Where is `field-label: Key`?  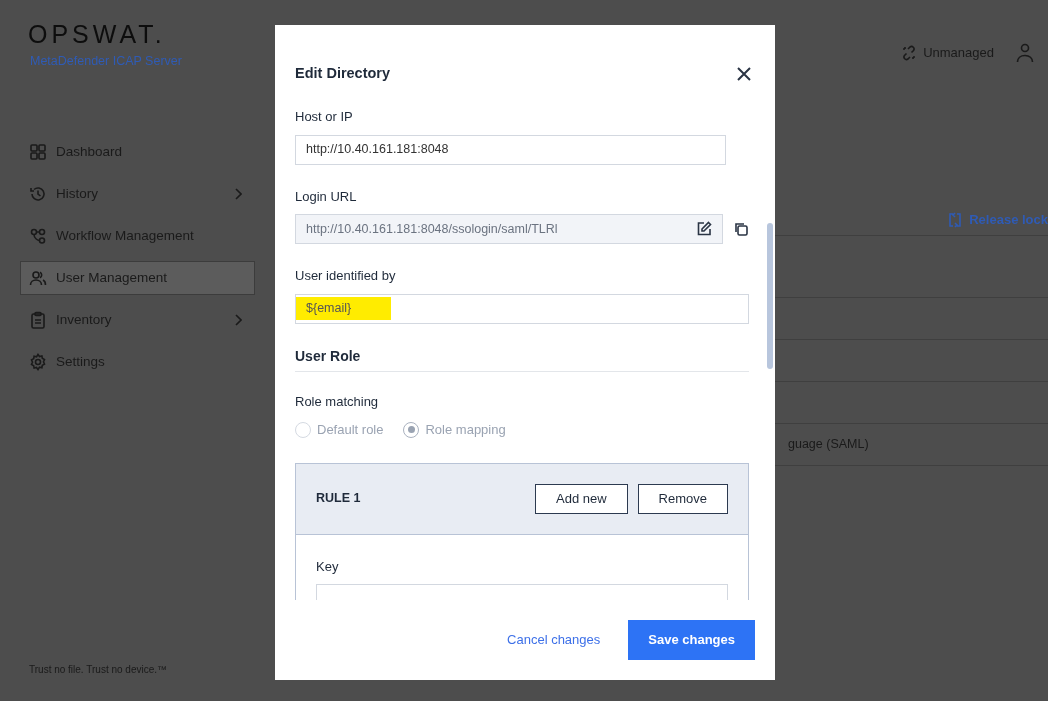
field-label: Key is located at coordinates (328, 566).